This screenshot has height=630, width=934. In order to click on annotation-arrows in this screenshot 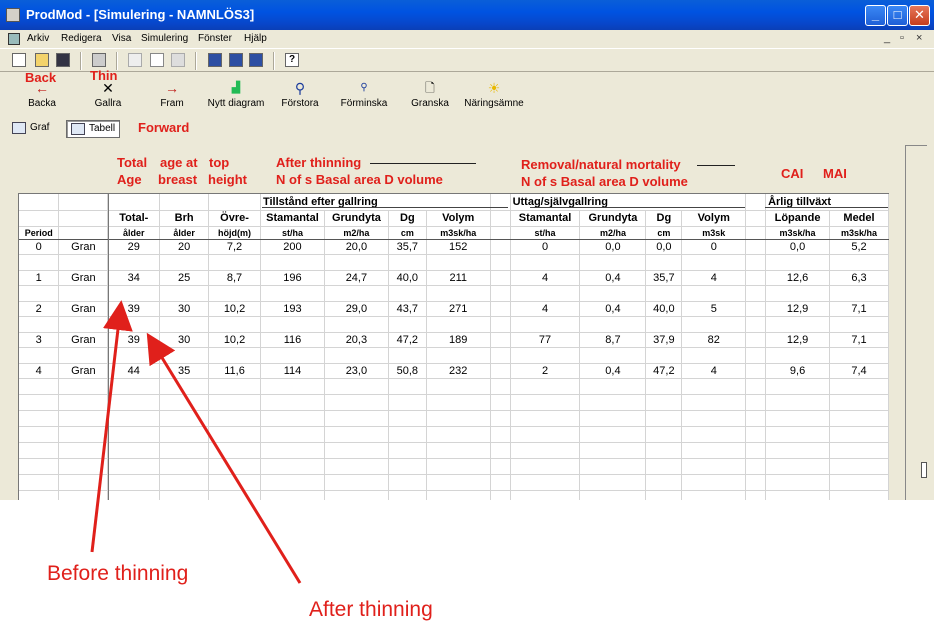, I will do `click(196, 442)`.